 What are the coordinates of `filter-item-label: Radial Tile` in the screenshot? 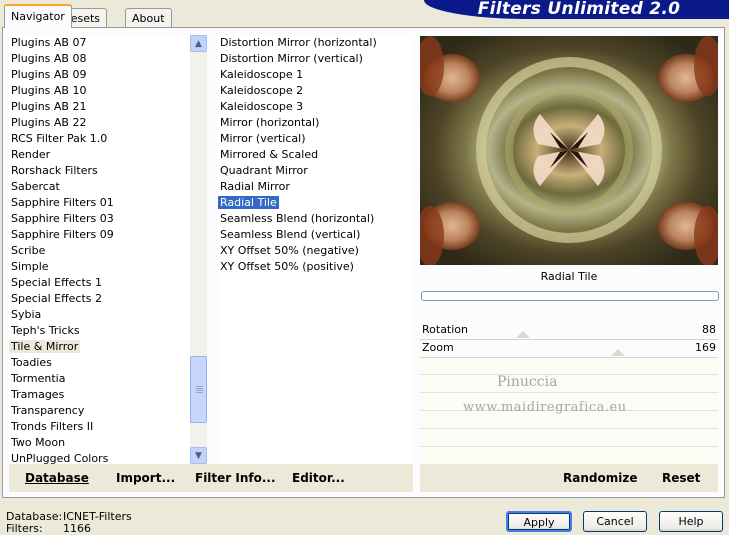 It's located at (248, 202).